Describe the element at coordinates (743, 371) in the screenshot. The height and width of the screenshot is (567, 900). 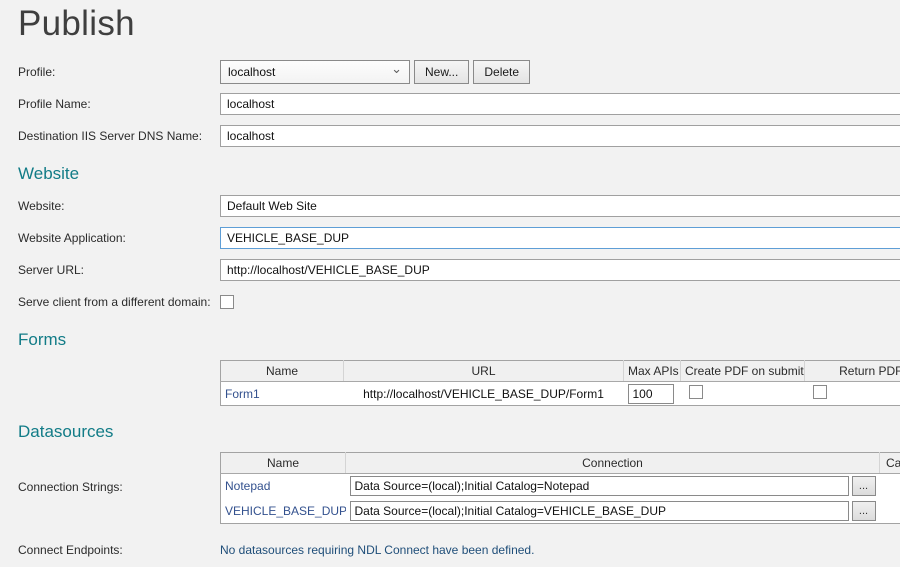
I see `forms-header-create-pdf: Create PDF on submit` at that location.